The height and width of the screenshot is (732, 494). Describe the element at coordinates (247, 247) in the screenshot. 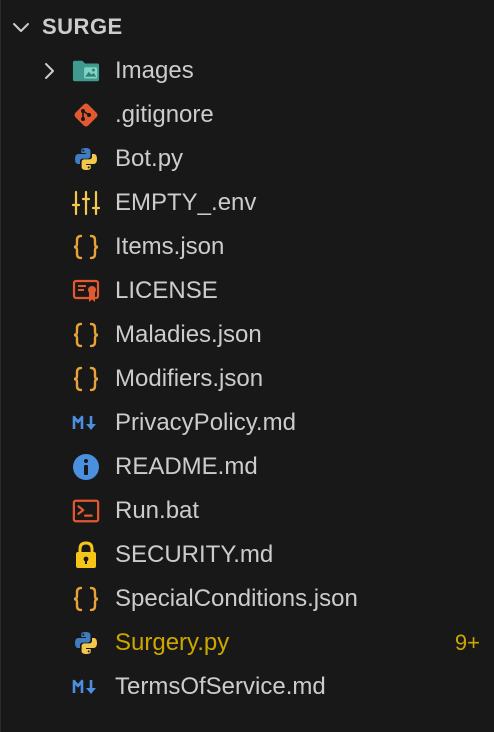

I see `tree-item-items-json: Items.json` at that location.